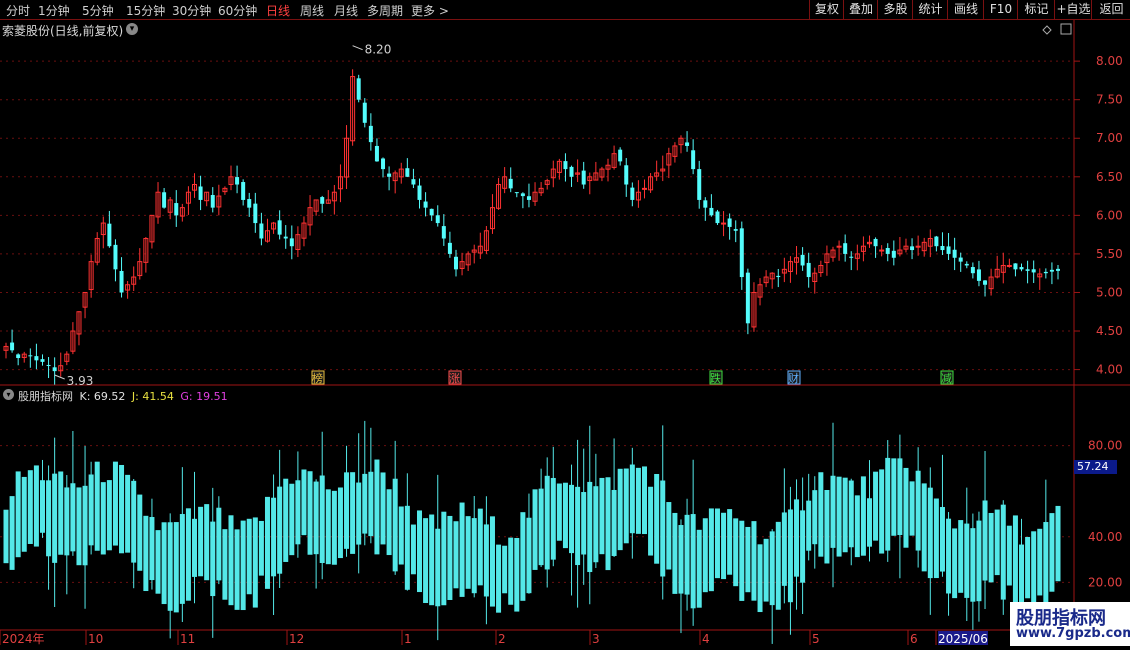 The height and width of the screenshot is (650, 1130). I want to click on x-axis-label: 3, so click(596, 639).